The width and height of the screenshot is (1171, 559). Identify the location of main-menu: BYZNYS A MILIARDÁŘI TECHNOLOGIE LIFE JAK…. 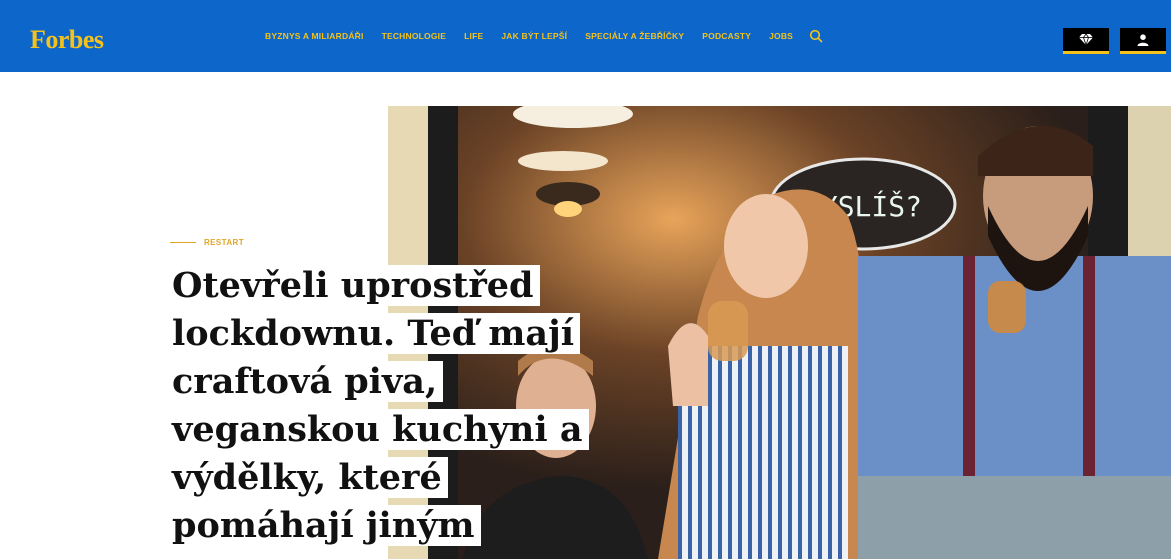
(544, 36).